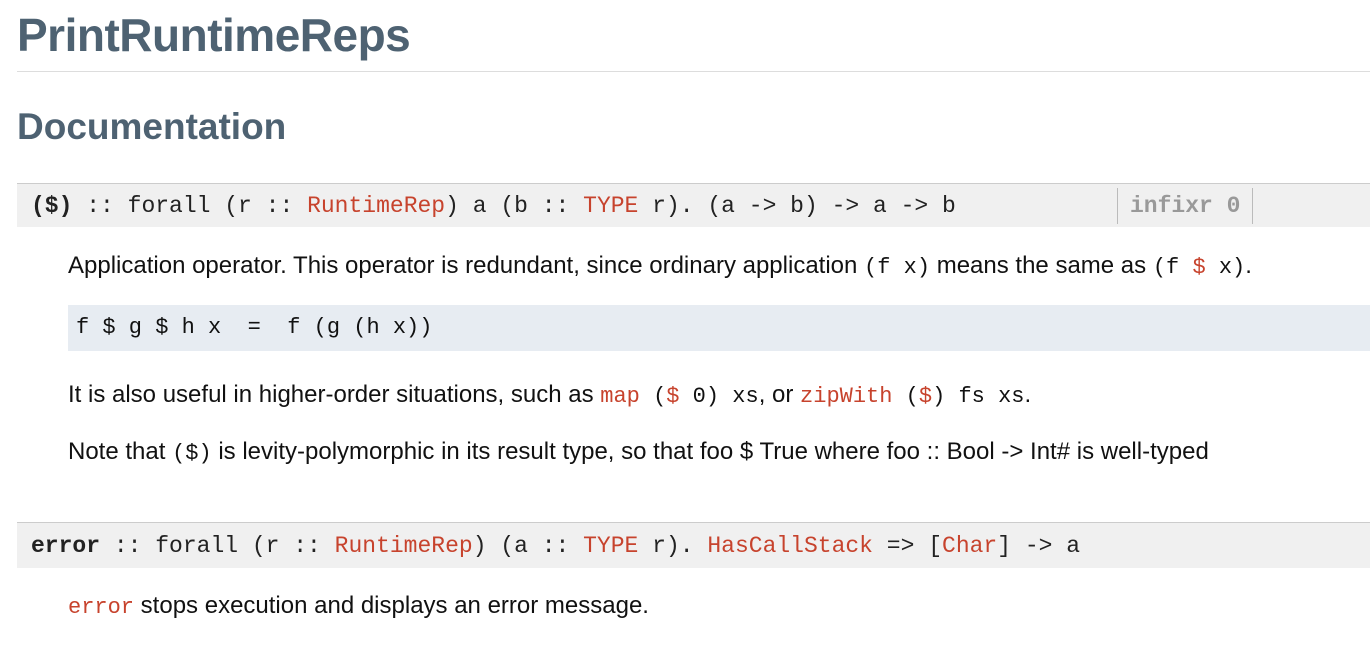 Image resolution: width=1370 pixels, height=672 pixels. I want to click on sig-part: r). (a -> b) -> a -> b, so click(797, 205).